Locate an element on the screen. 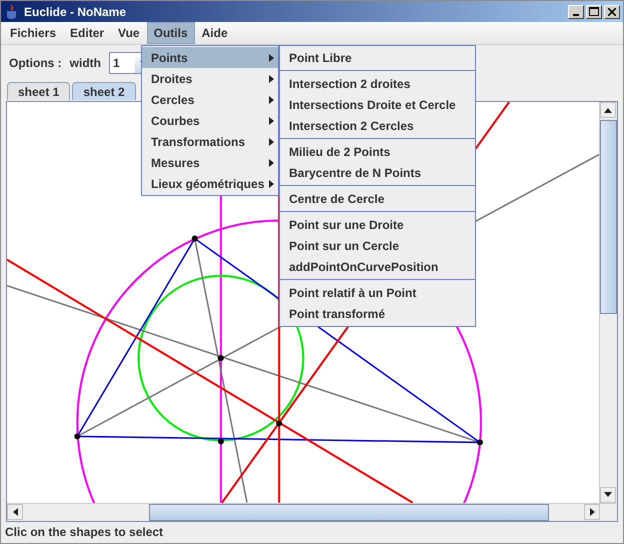 Image resolution: width=624 pixels, height=544 pixels. menu-item: Intersections Droite et Cercle is located at coordinates (377, 104).